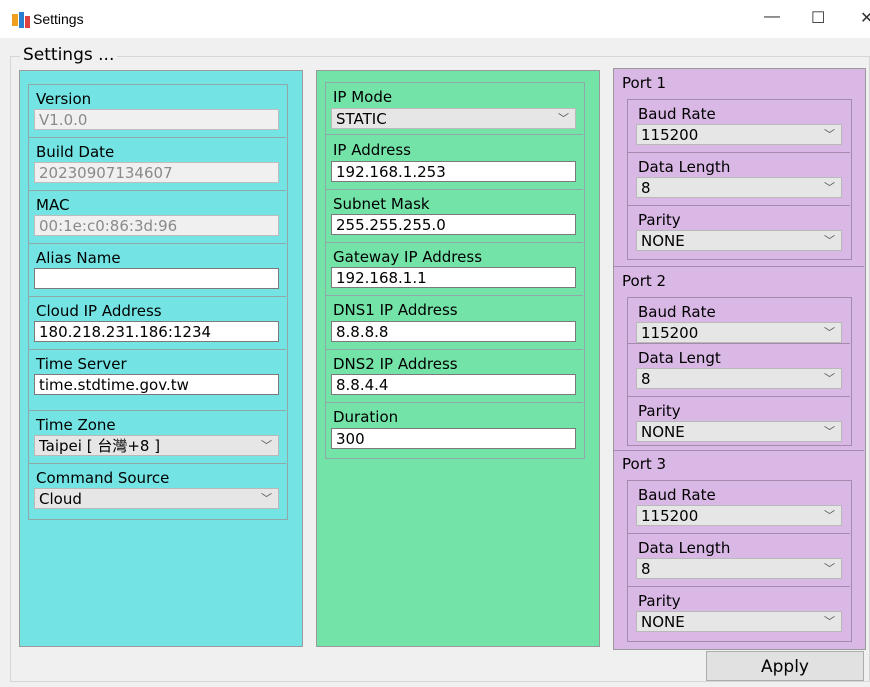 Image resolution: width=870 pixels, height=687 pixels. I want to click on port-2-parity-label: Parity, so click(660, 411).